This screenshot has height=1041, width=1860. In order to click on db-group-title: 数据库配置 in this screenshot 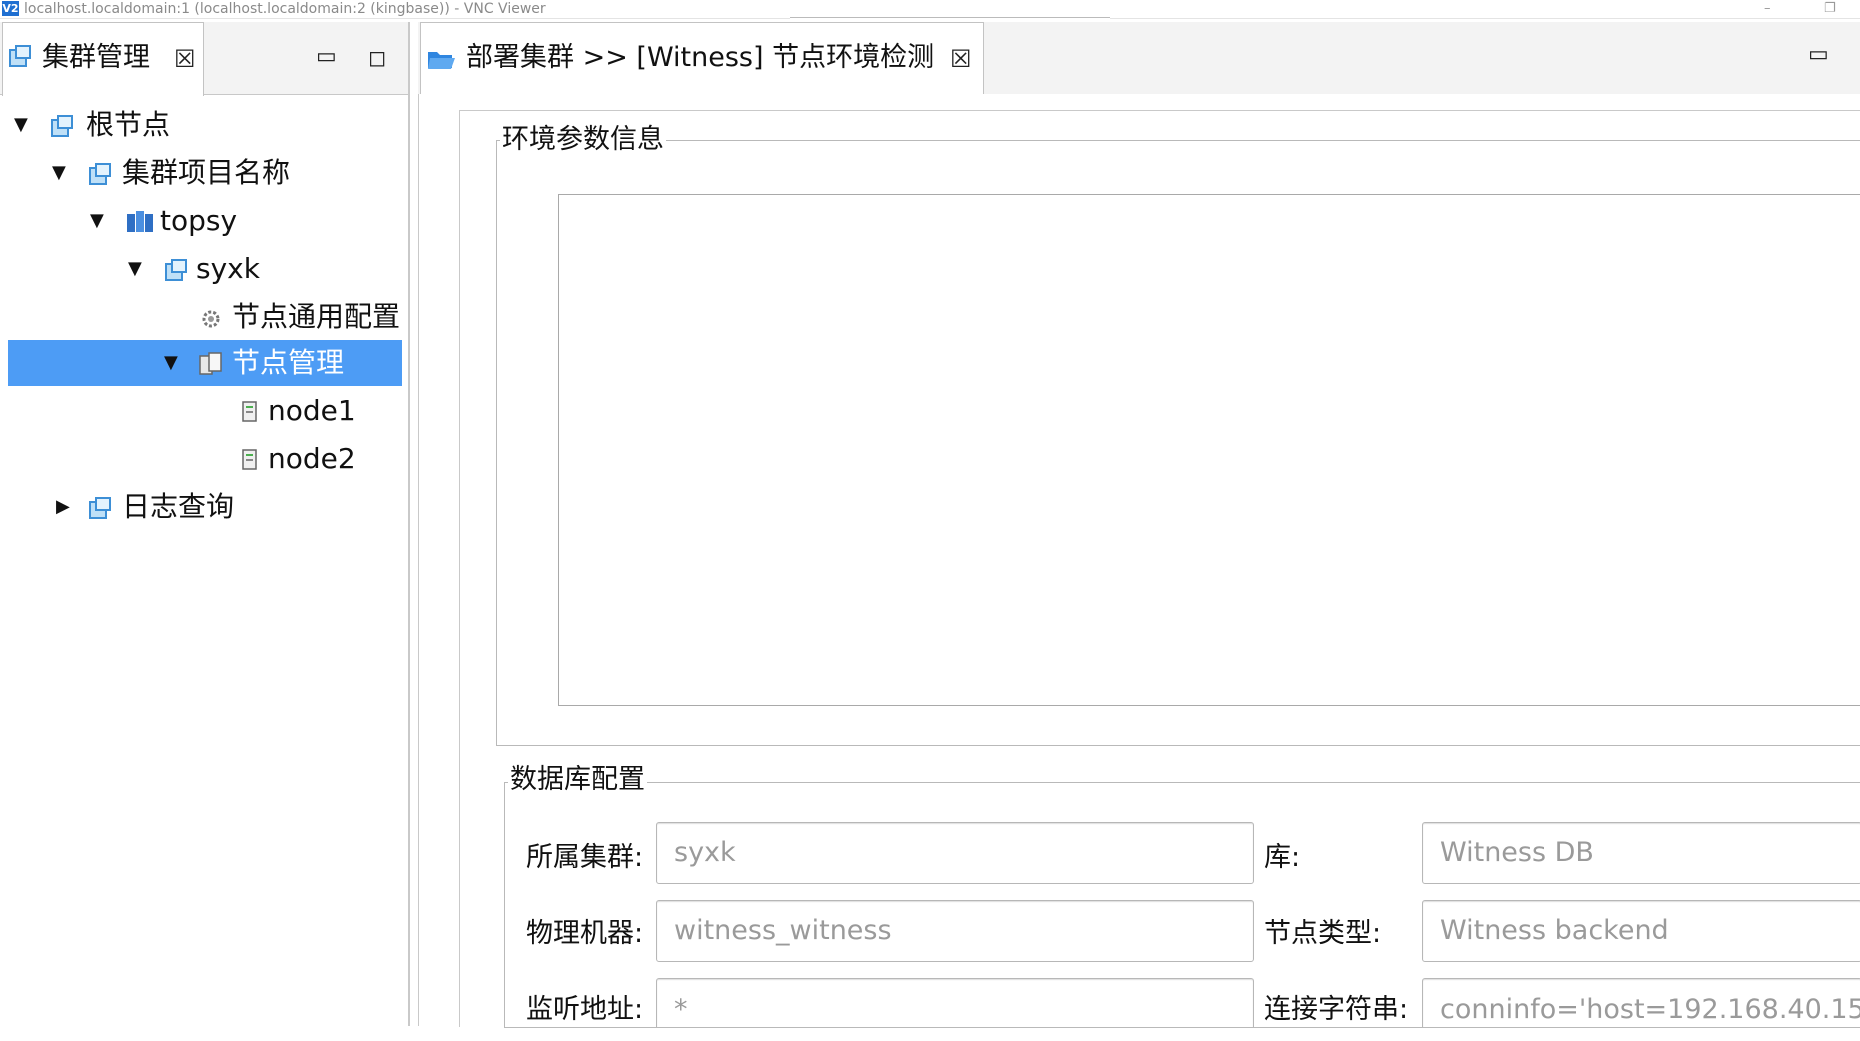, I will do `click(577, 780)`.